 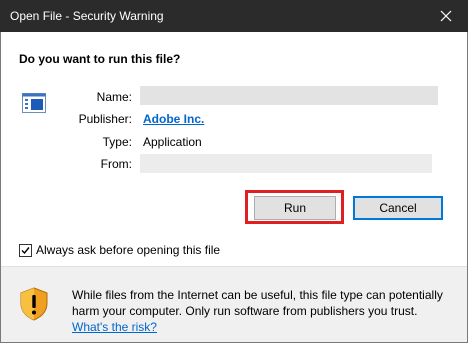 What do you see at coordinates (234, 16) in the screenshot?
I see `title-bar: Open File - Security Warning` at bounding box center [234, 16].